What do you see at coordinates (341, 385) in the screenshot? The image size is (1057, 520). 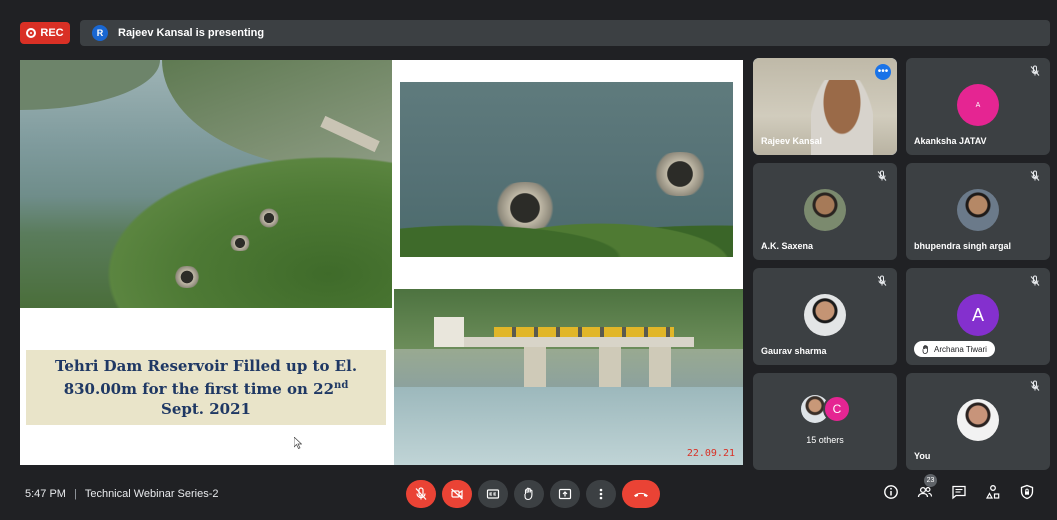 I see `caption-superscript: nd` at bounding box center [341, 385].